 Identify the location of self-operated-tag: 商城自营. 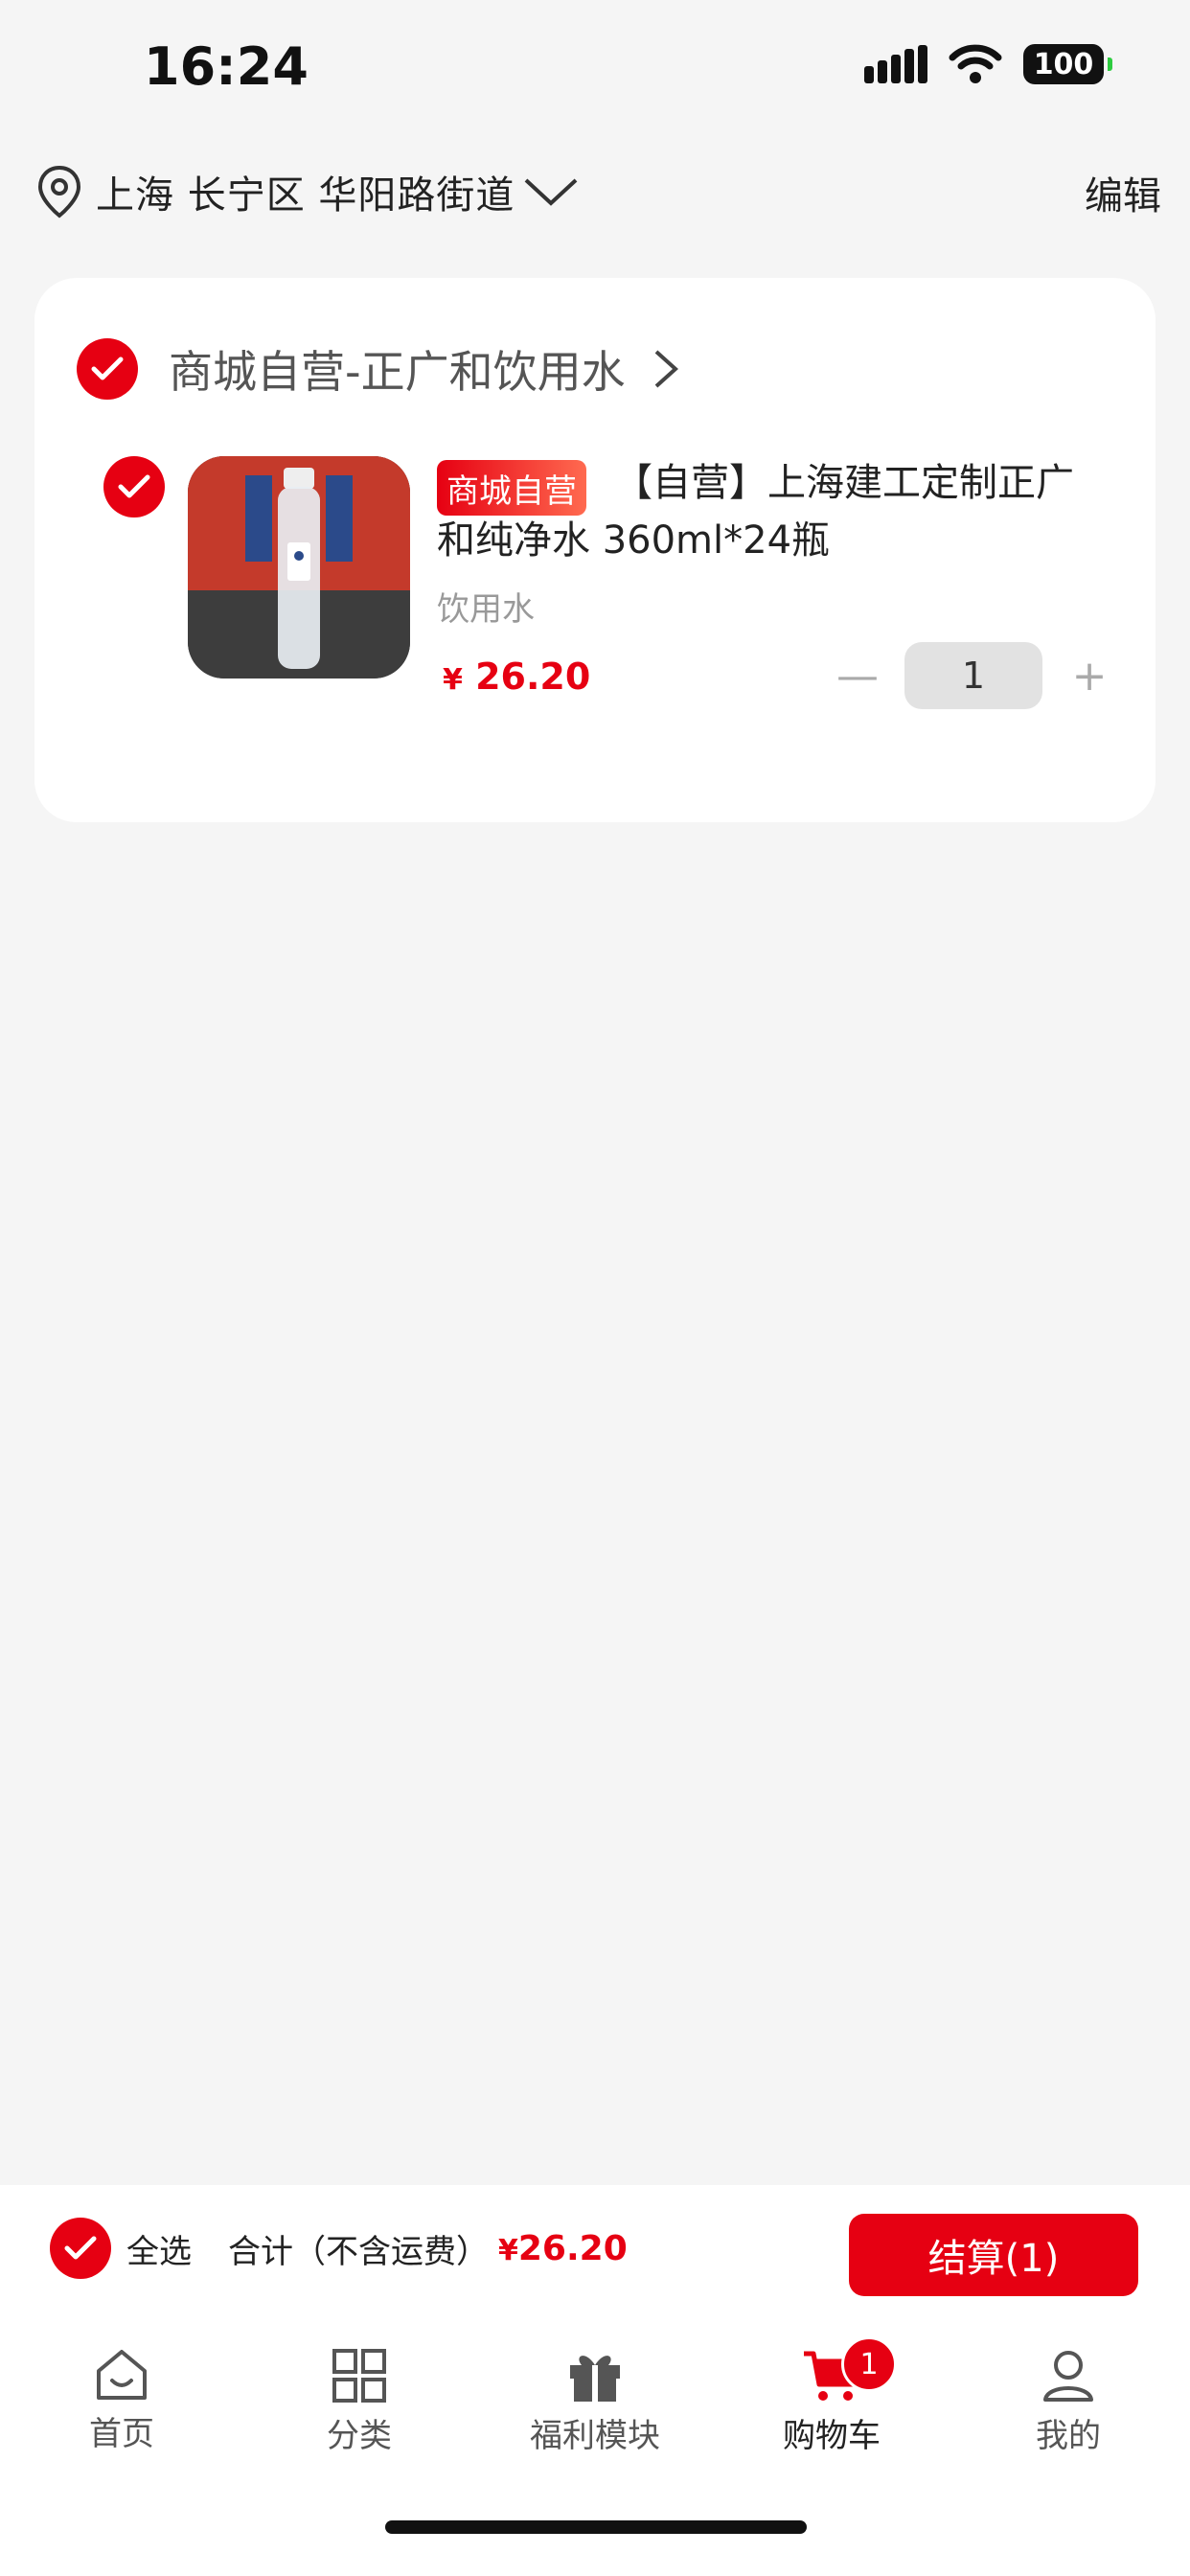
(512, 488).